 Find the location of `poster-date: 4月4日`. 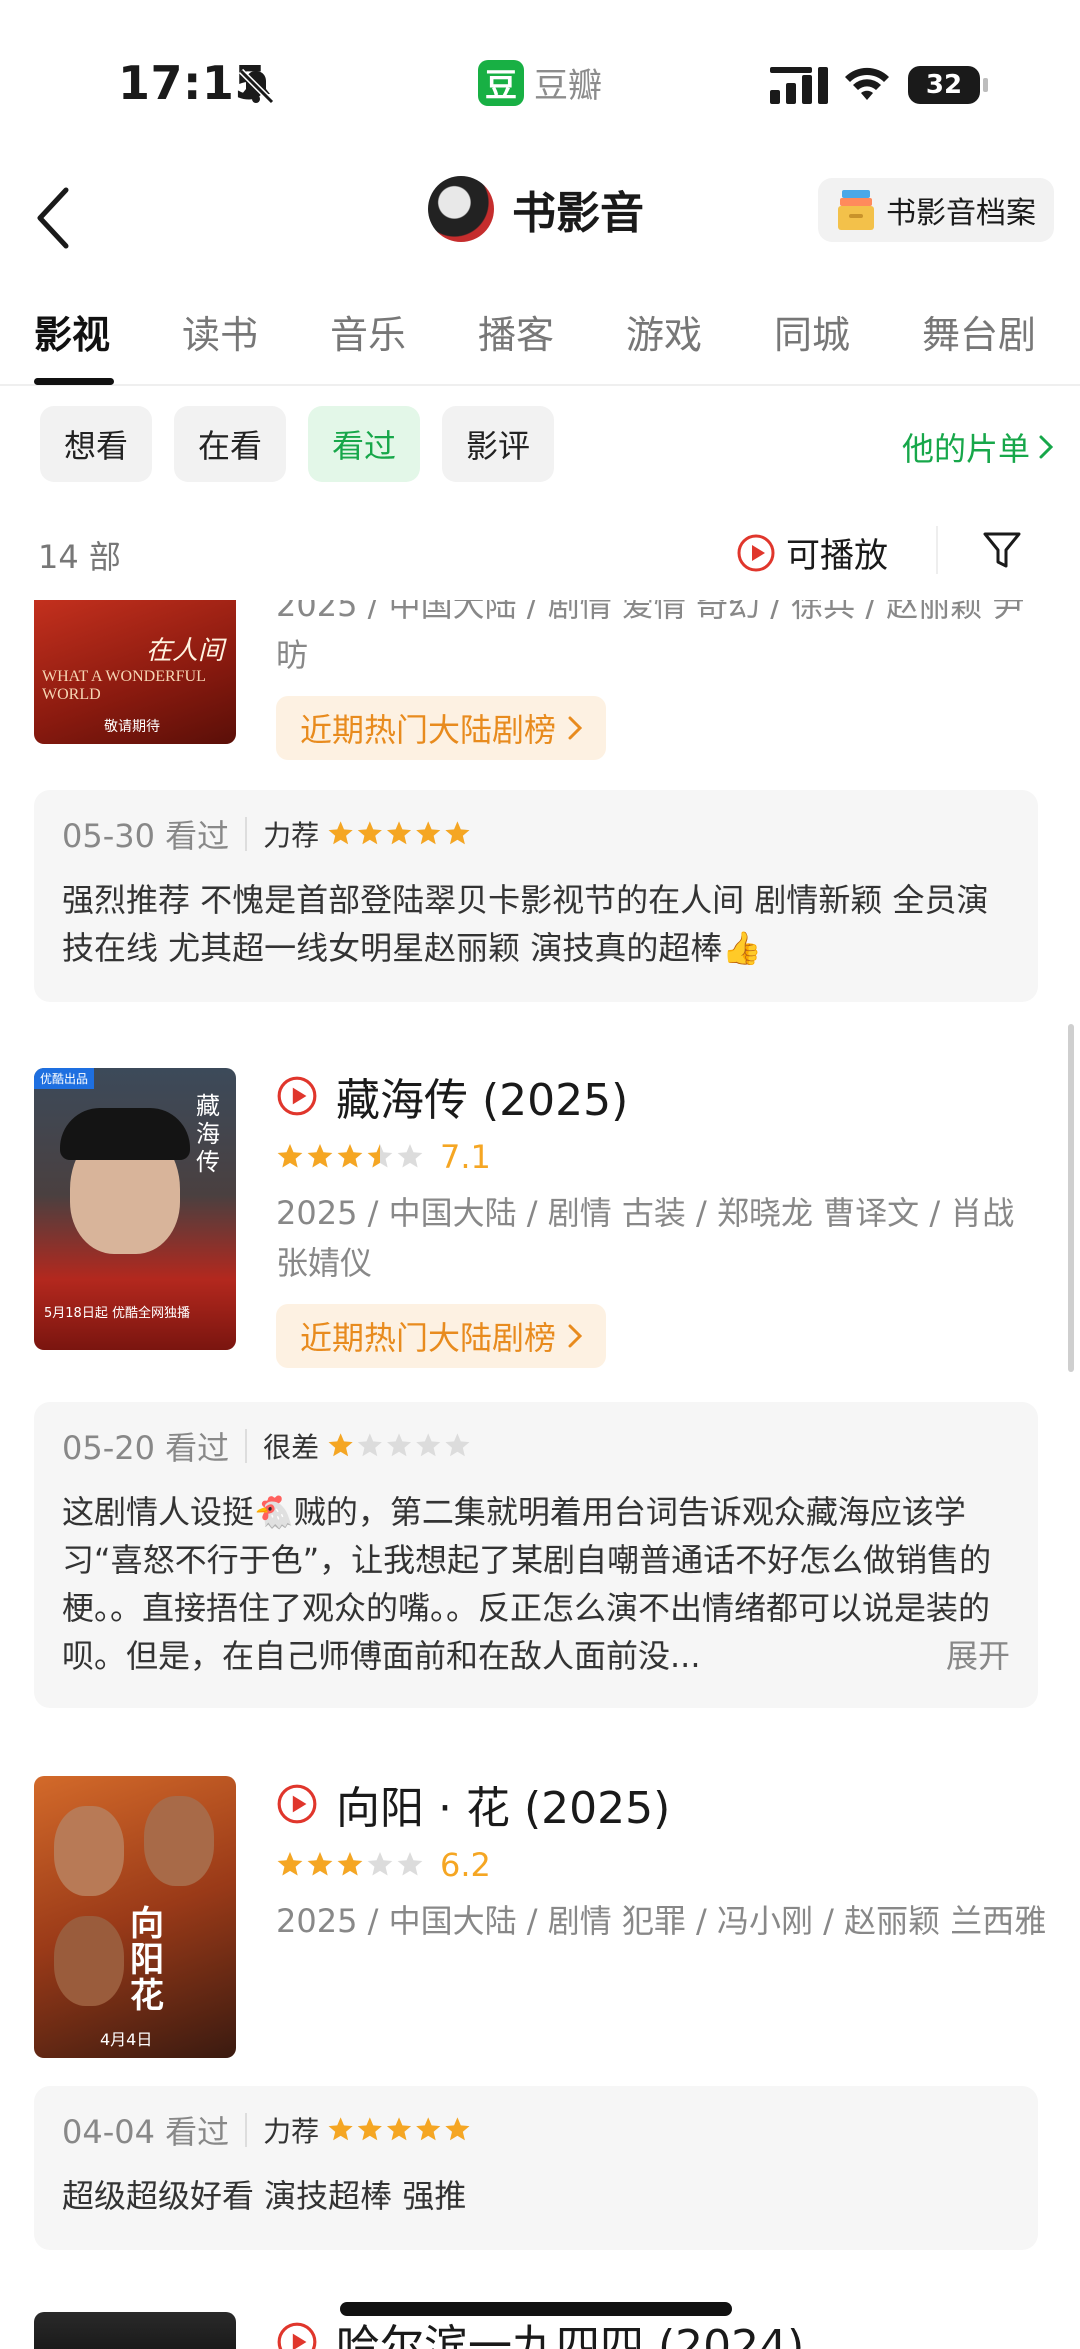

poster-date: 4月4日 is located at coordinates (126, 2039).